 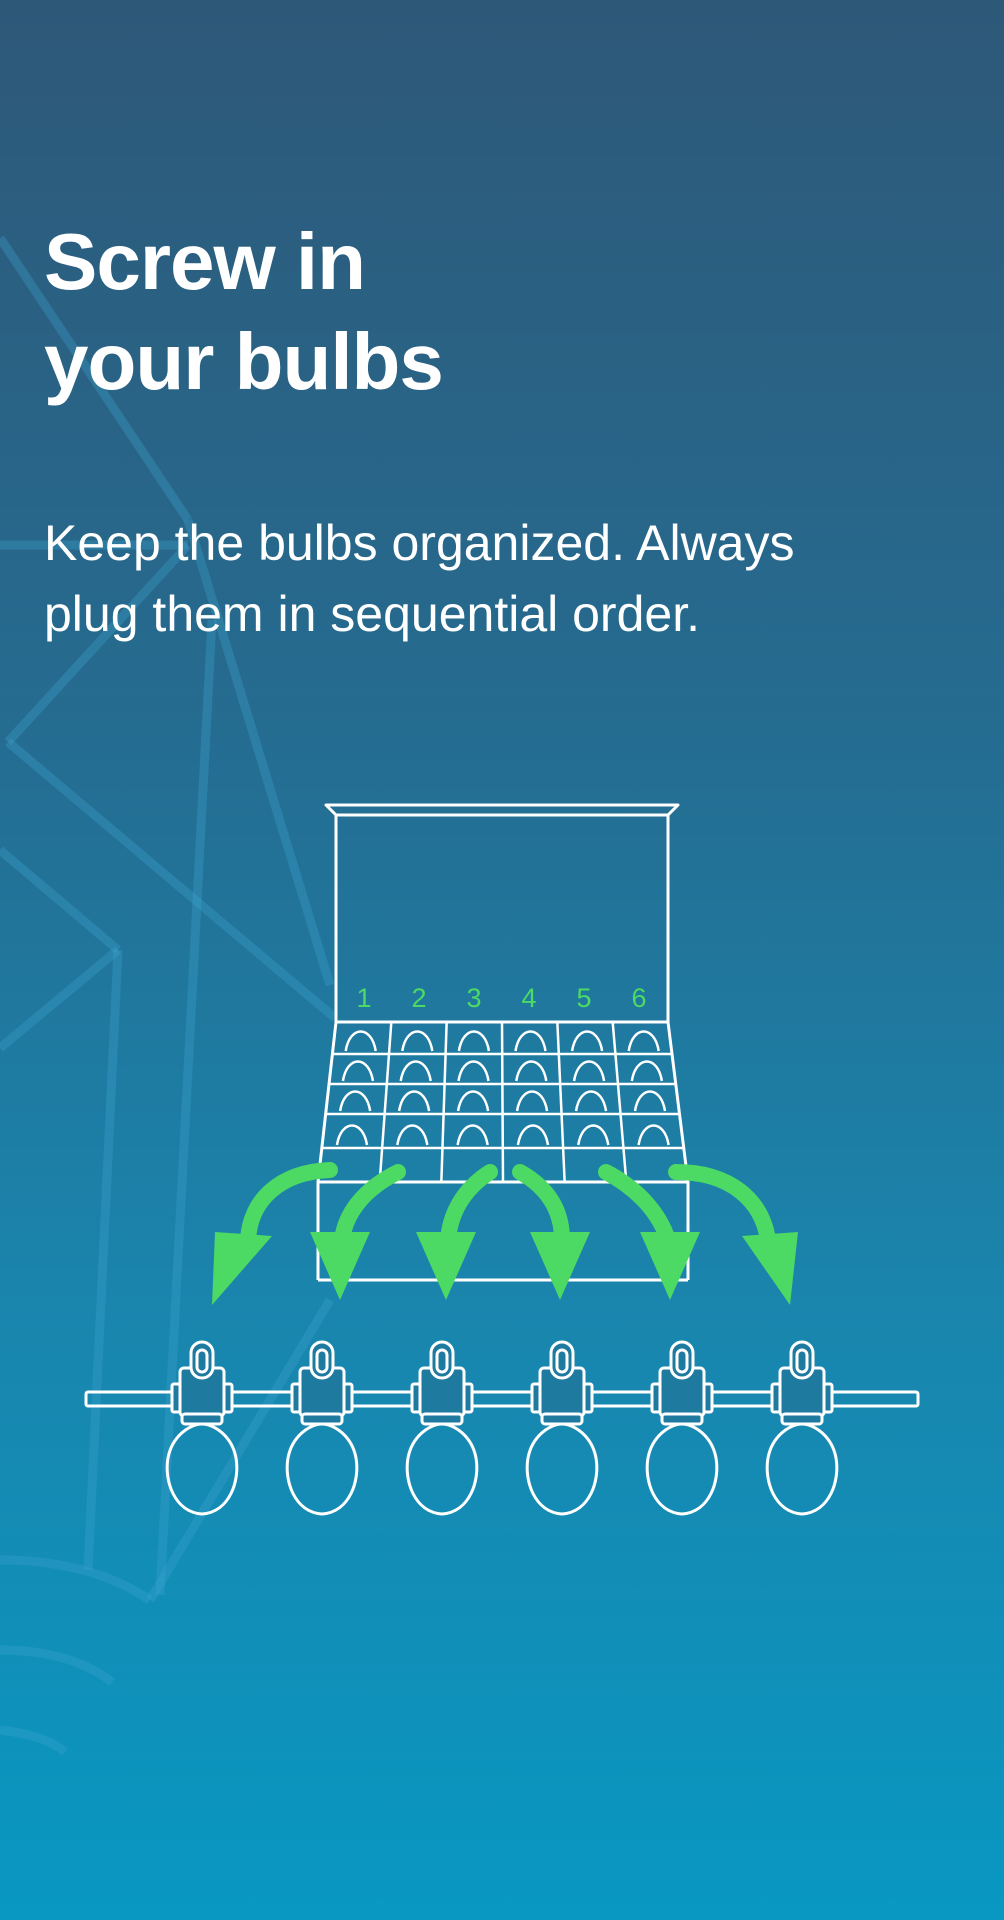 What do you see at coordinates (505, 1233) in the screenshot?
I see `arrows` at bounding box center [505, 1233].